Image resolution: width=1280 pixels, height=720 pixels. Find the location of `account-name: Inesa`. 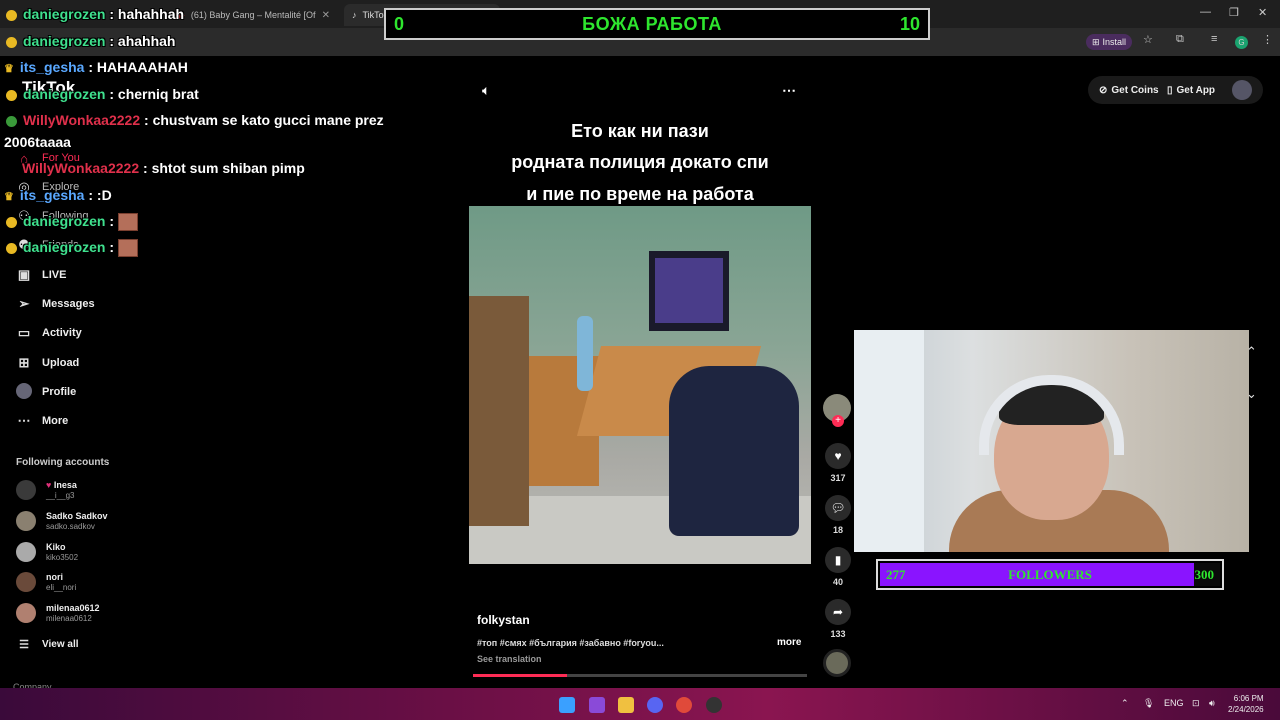

account-name: Inesa is located at coordinates (65, 484).